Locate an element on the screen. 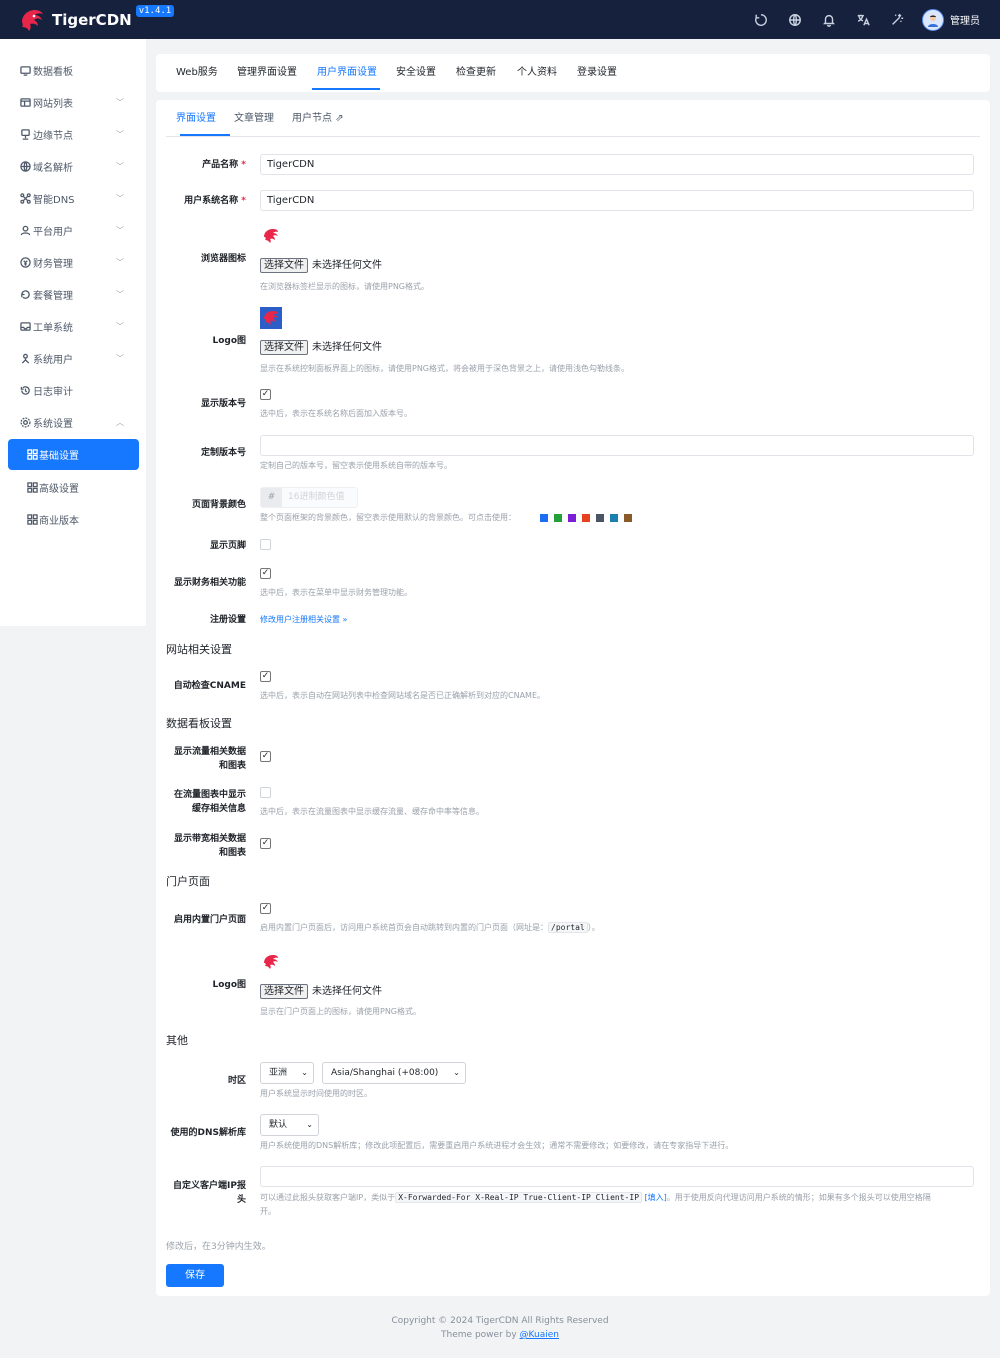 Image resolution: width=1000 pixels, height=1358 pixels. tab-admin-ui: 管理界面设置 is located at coordinates (267, 73).